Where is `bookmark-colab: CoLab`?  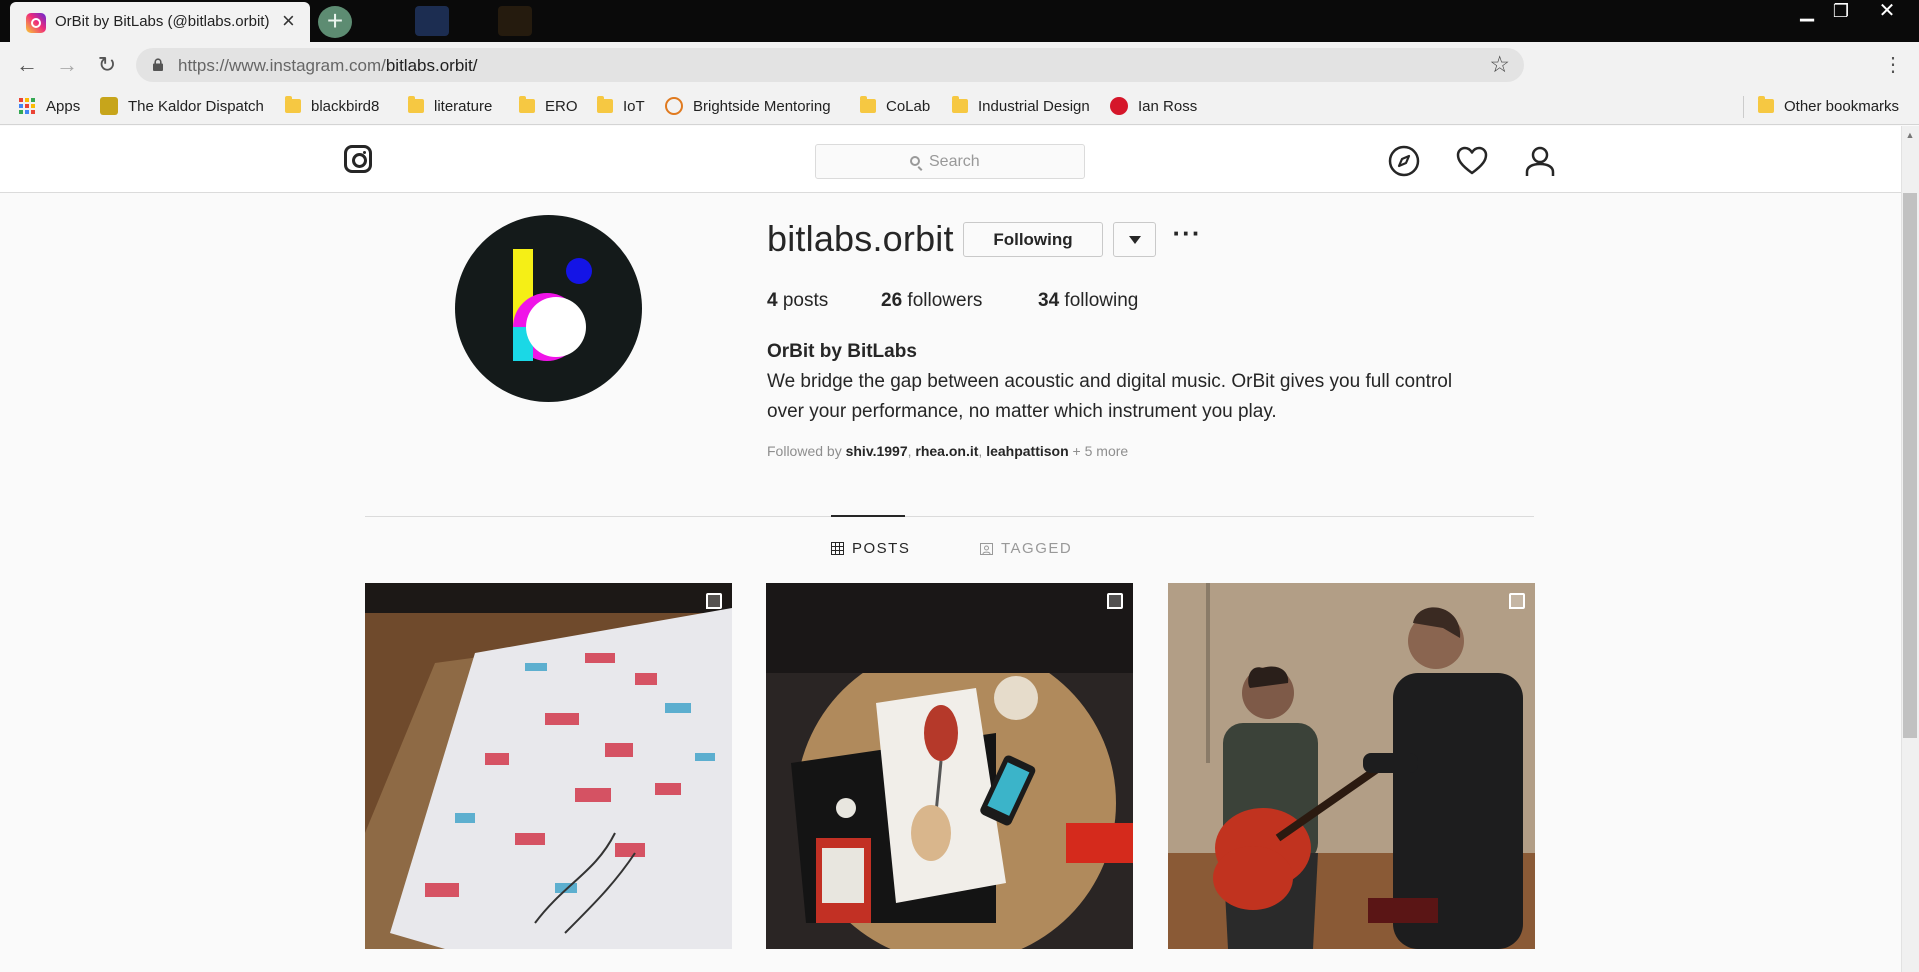 bookmark-colab: CoLab is located at coordinates (895, 106).